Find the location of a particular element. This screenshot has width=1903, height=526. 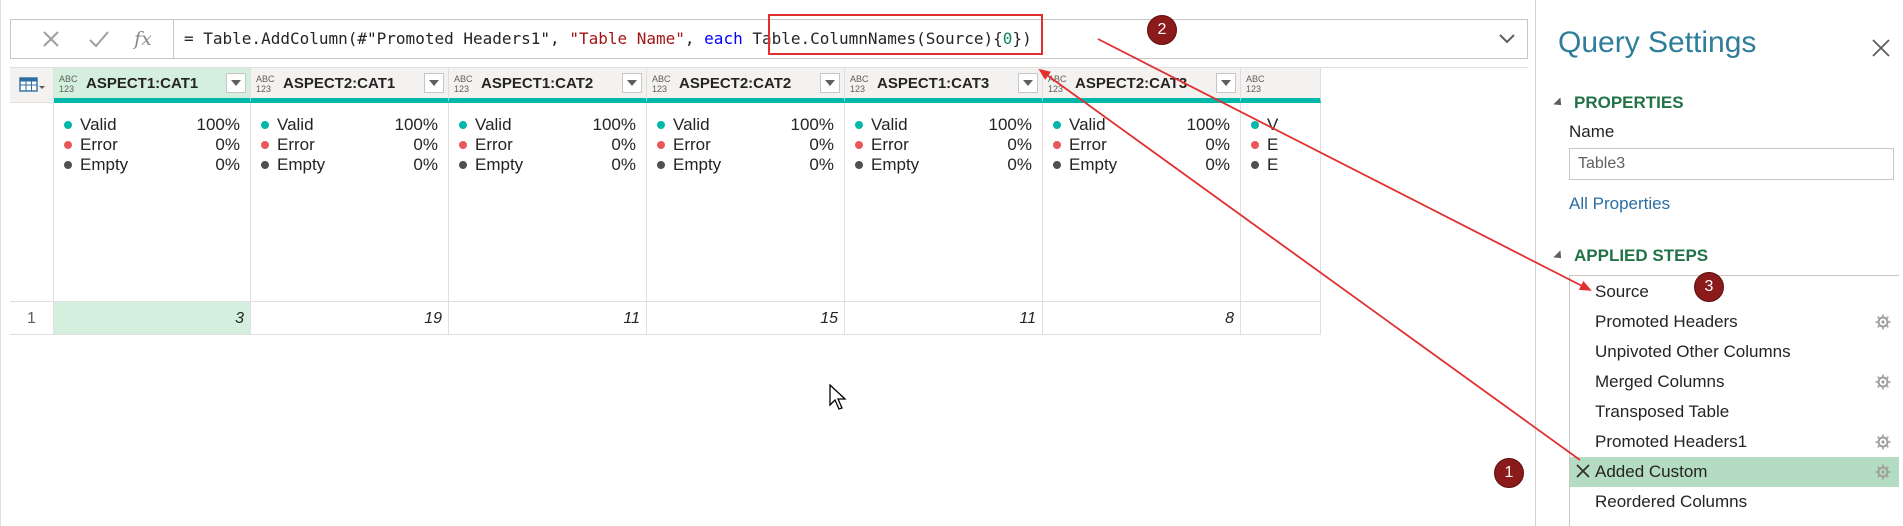

table-menu-button is located at coordinates (32, 85).